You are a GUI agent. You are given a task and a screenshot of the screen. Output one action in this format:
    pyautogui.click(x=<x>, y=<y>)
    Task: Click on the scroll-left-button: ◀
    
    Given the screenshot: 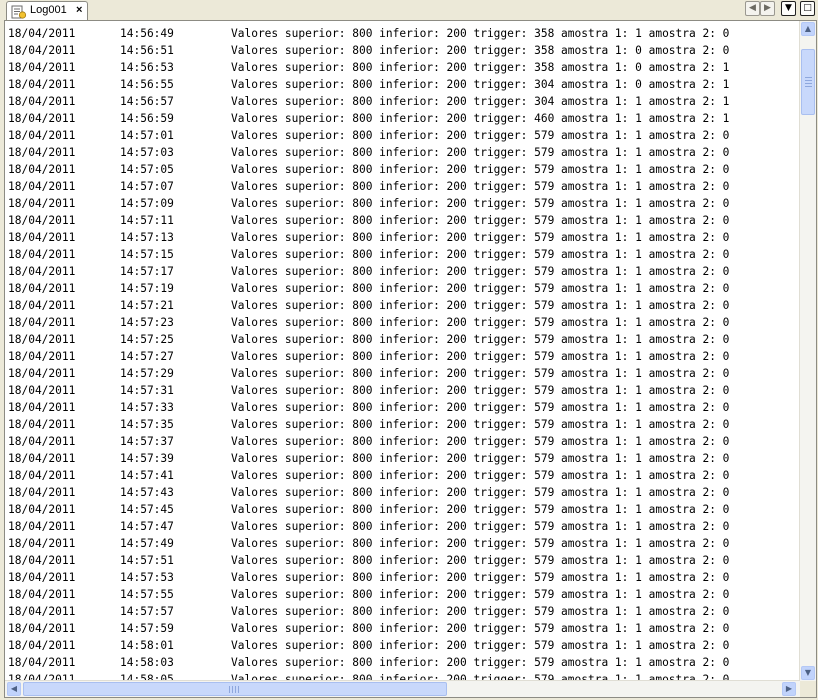 What is the action you would take?
    pyautogui.click(x=14, y=689)
    